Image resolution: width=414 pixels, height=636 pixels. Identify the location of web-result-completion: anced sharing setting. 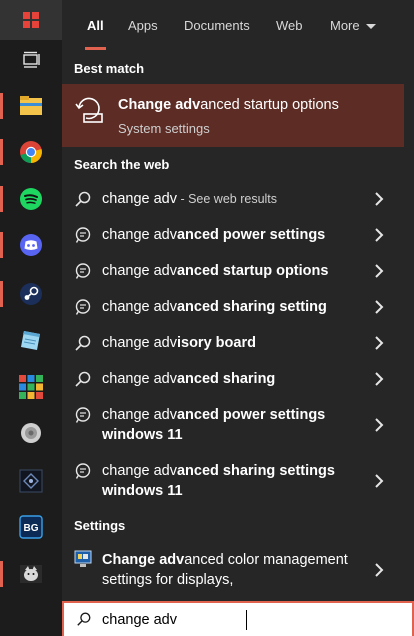
(251, 307).